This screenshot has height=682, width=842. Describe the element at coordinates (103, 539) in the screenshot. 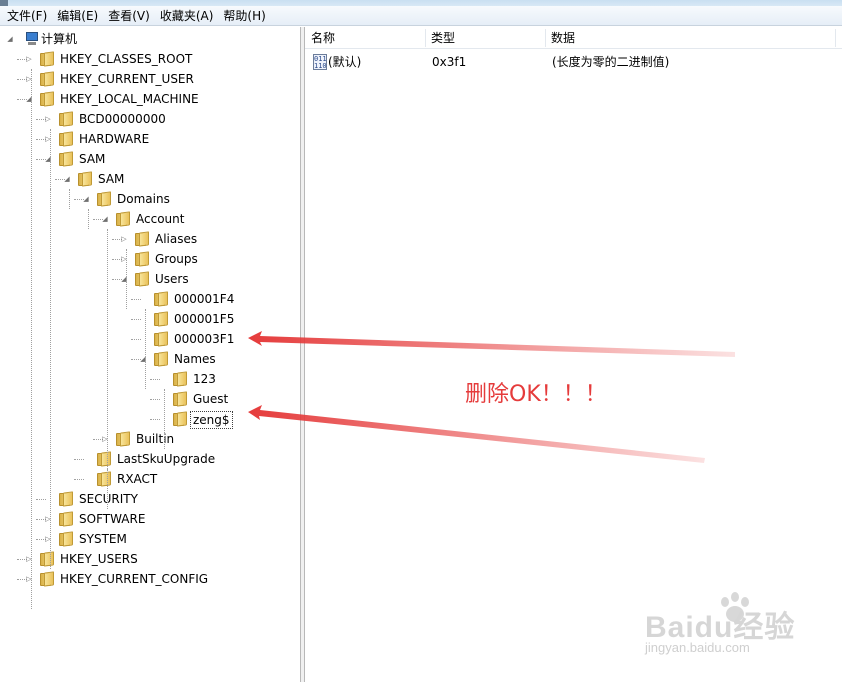

I see `tree-node-label: SYSTEM` at that location.